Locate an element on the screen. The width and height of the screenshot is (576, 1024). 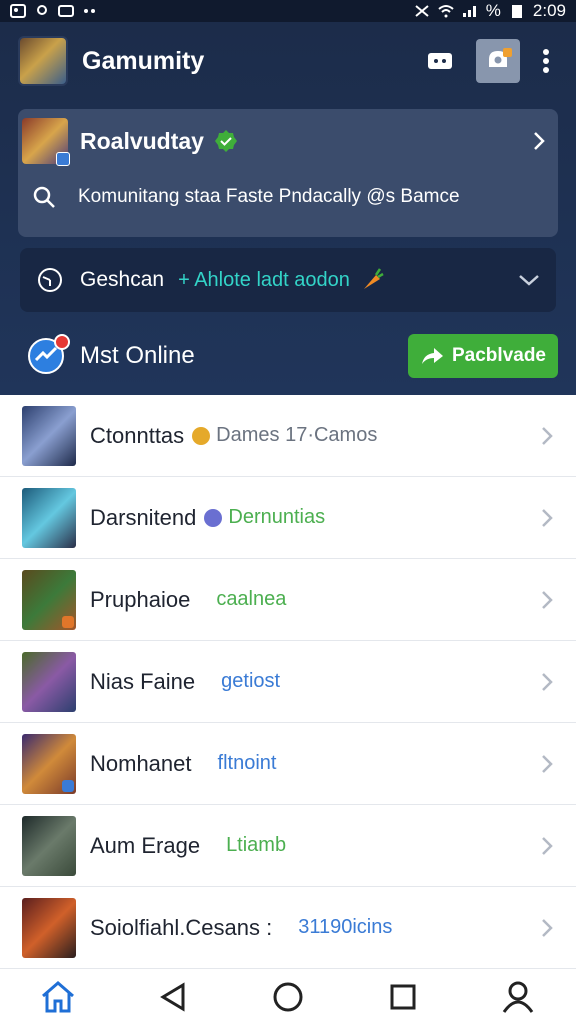
list-item-subtitle: getiost is located at coordinates (251, 681).